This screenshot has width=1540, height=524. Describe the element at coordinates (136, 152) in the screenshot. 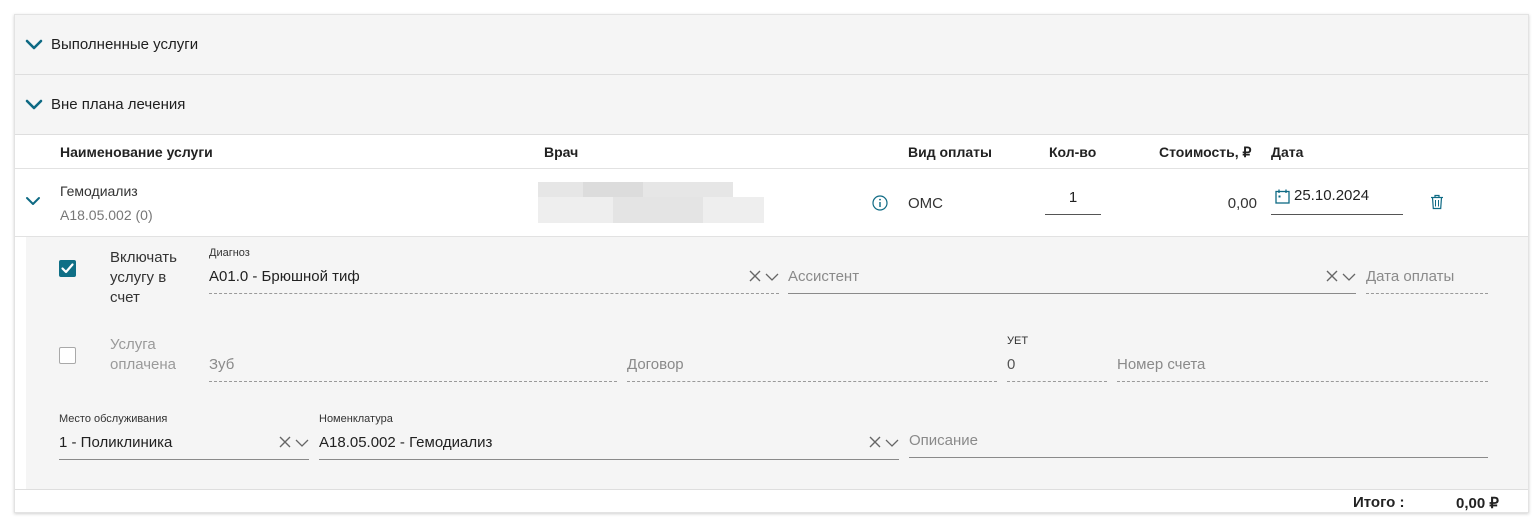

I see `col-service: Наименование услуги` at that location.